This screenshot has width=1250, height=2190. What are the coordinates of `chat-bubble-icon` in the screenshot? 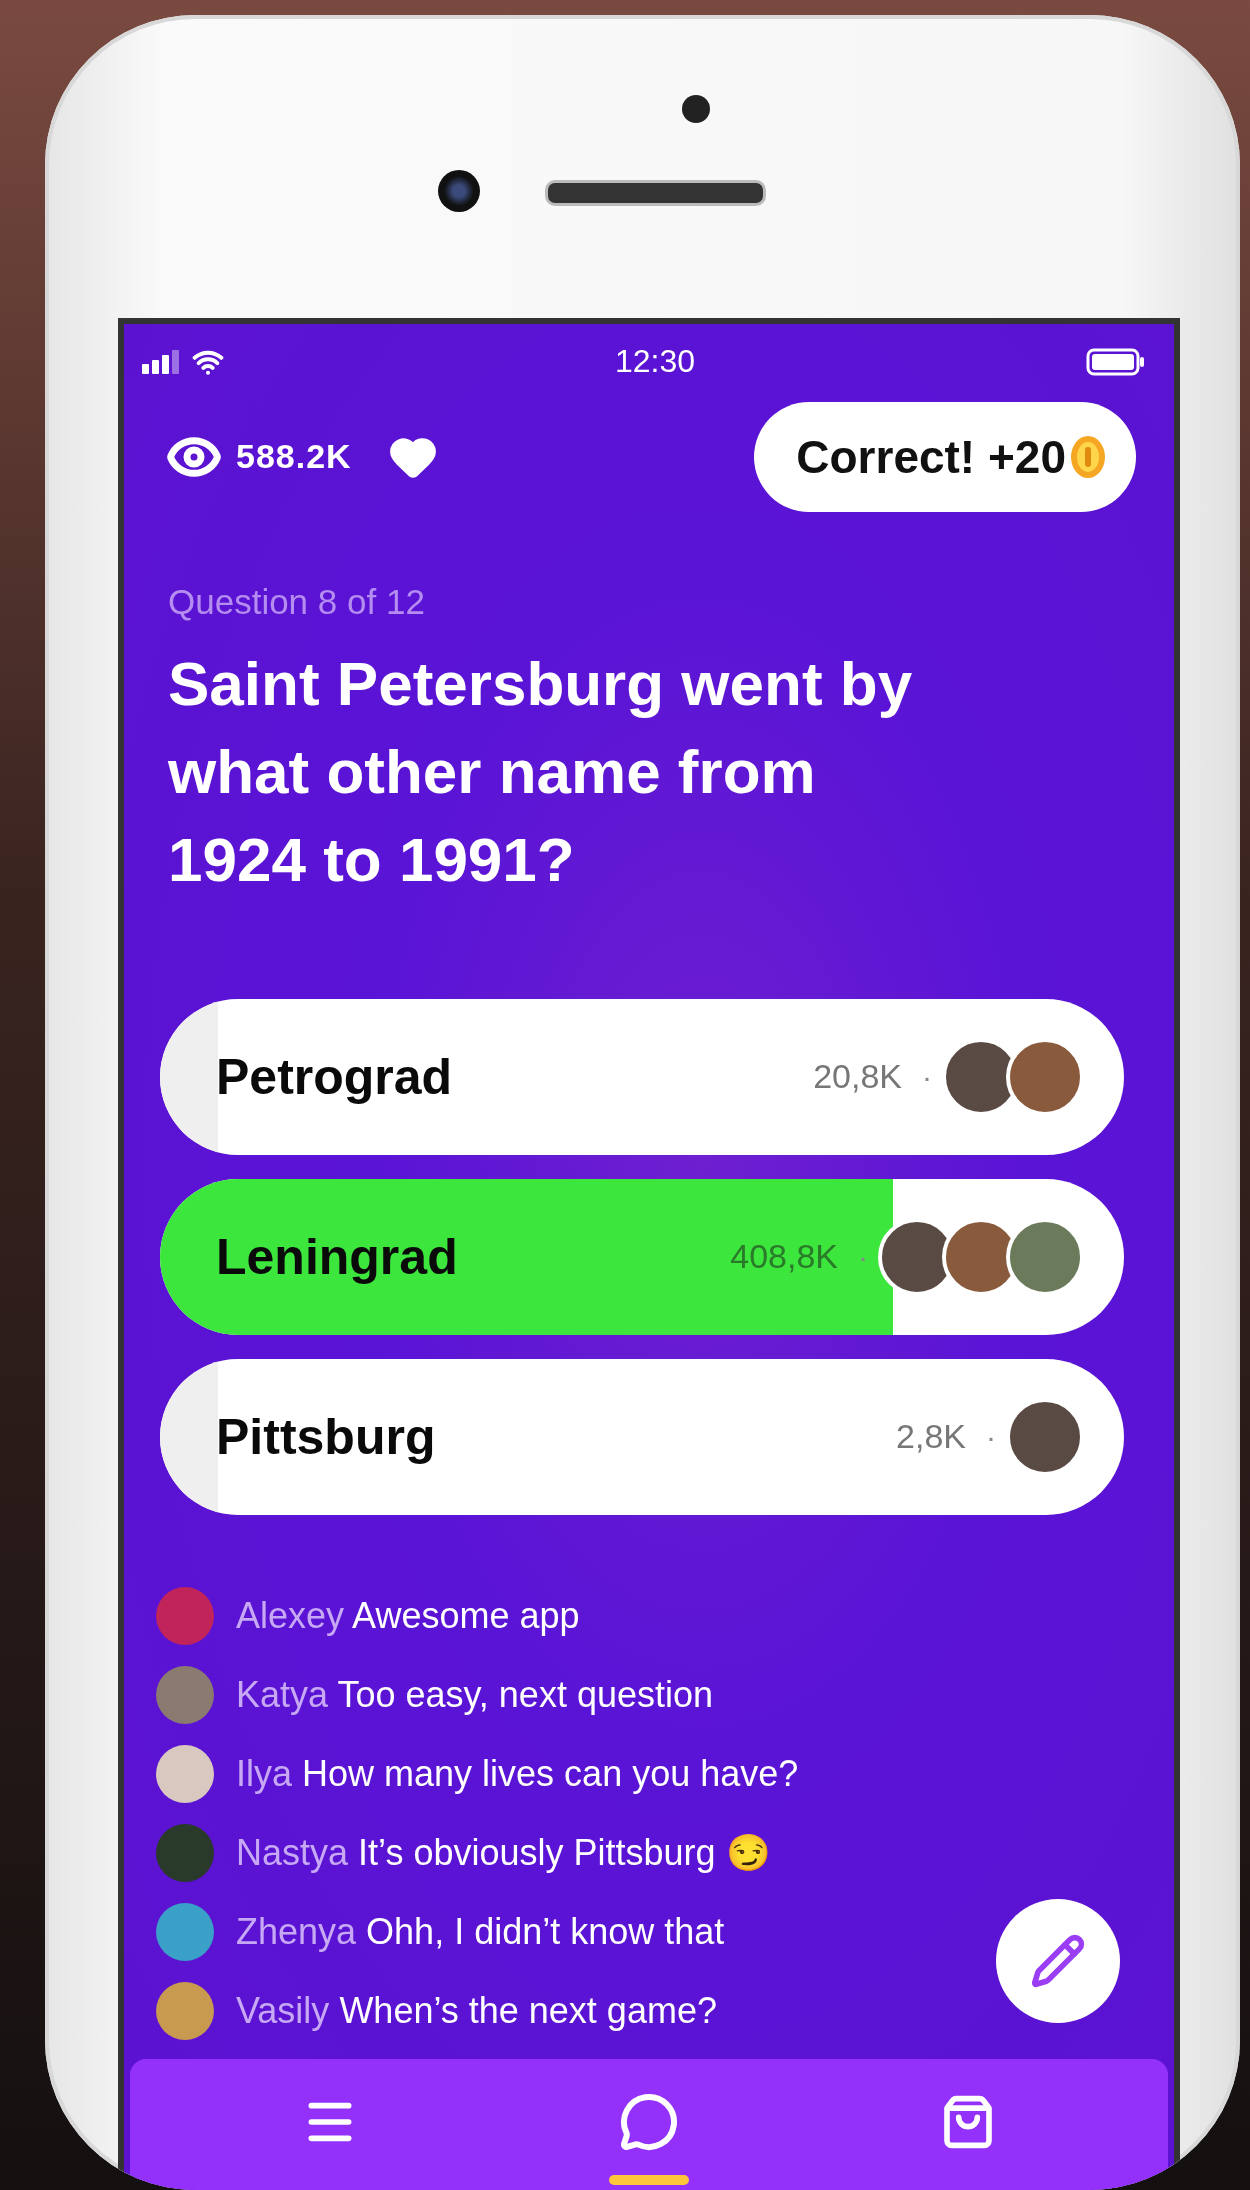 It's located at (649, 2121).